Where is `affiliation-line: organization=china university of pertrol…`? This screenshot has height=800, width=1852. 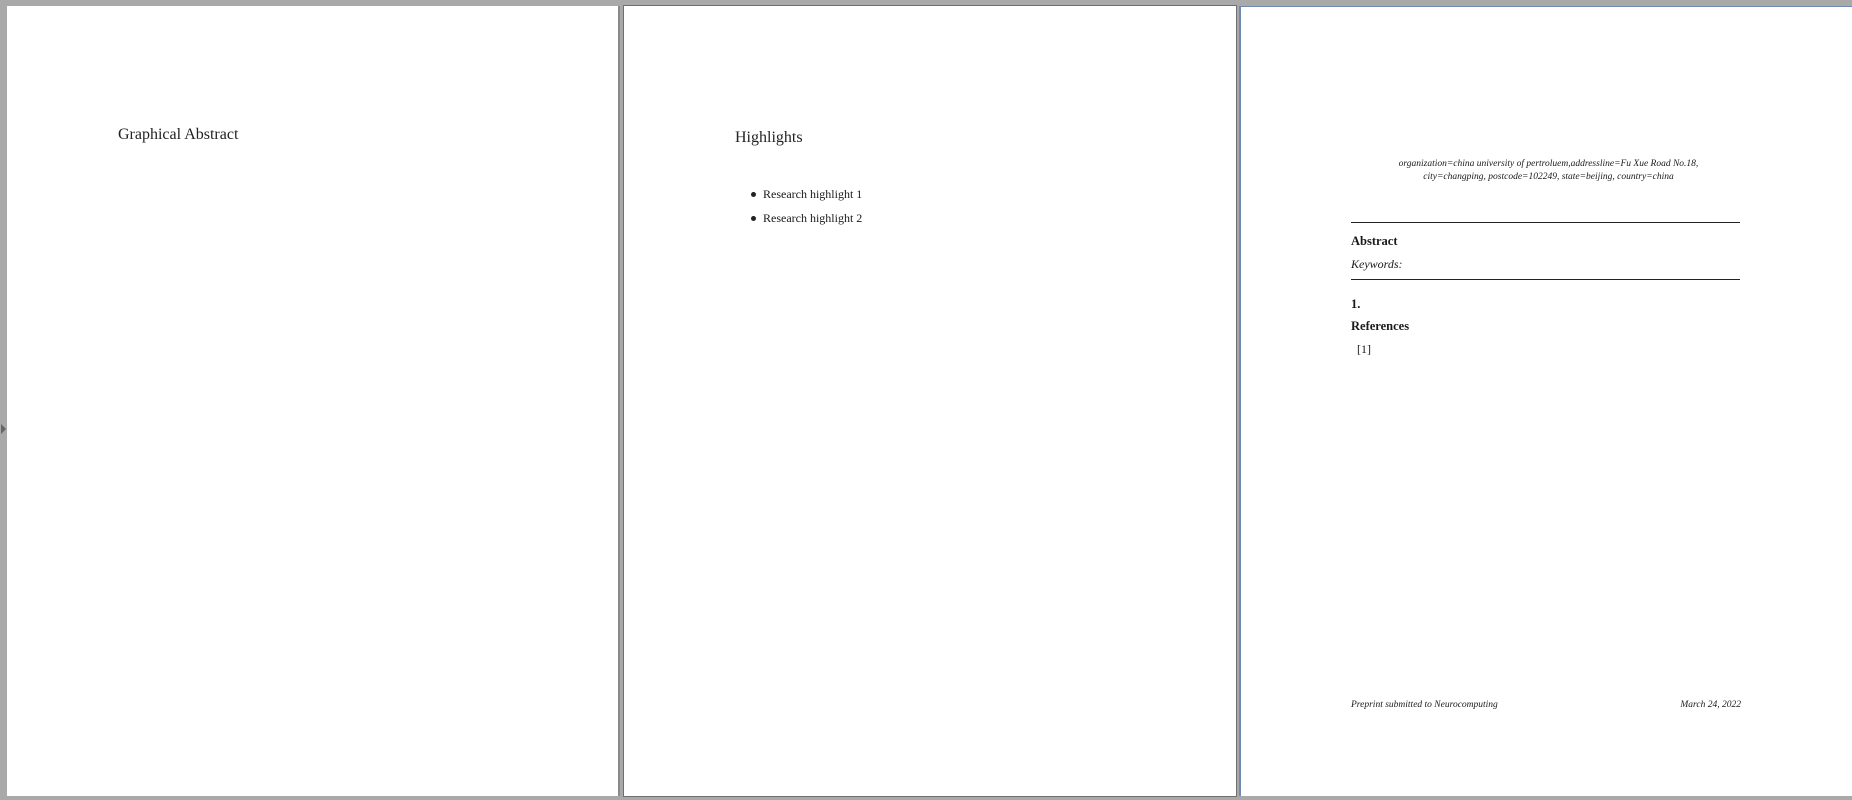 affiliation-line: organization=china university of pertrol… is located at coordinates (1548, 164).